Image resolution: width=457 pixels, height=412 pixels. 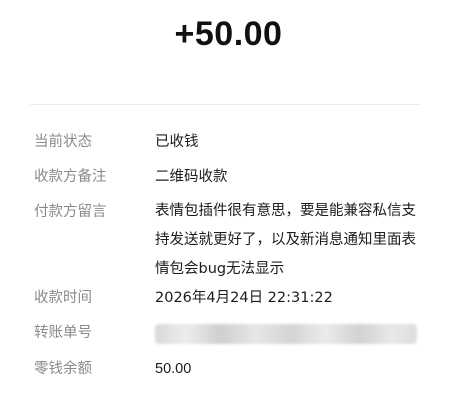 What do you see at coordinates (70, 212) in the screenshot?
I see `payer-message-label: 付款方留言` at bounding box center [70, 212].